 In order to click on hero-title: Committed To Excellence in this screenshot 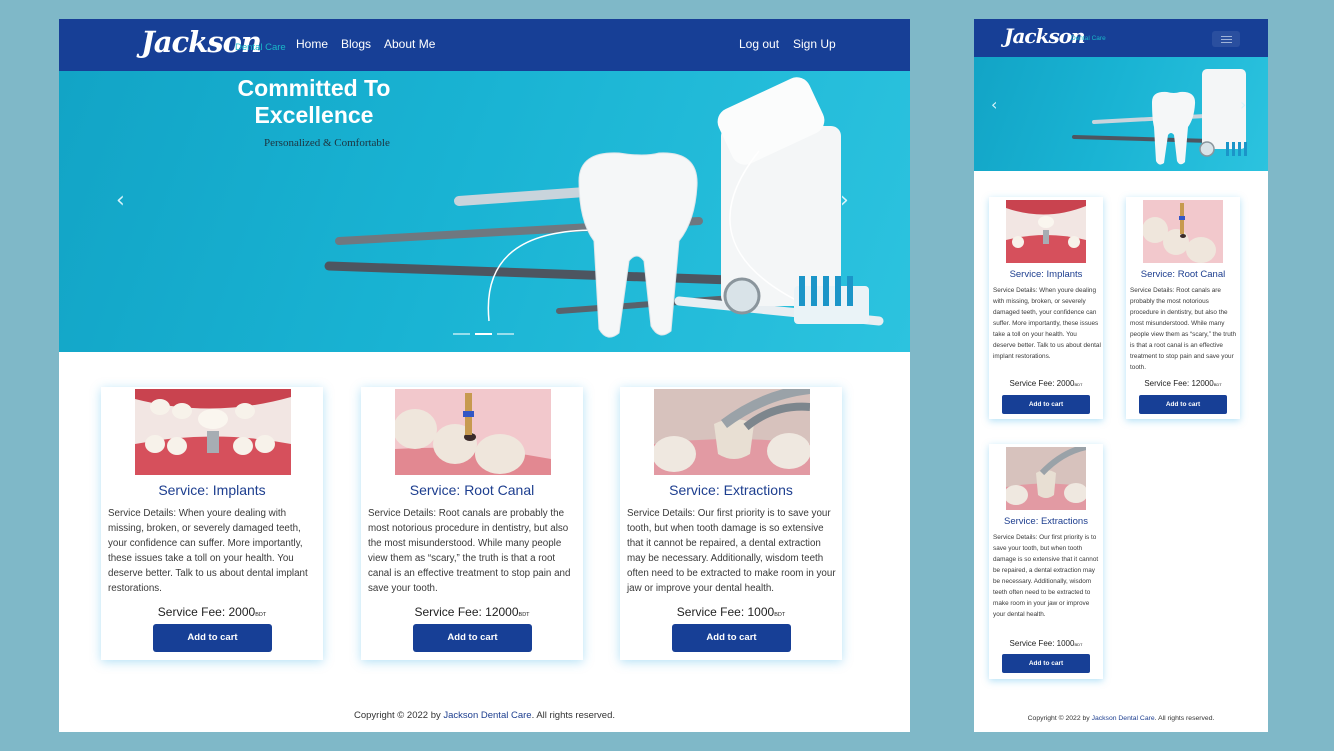, I will do `click(314, 101)`.